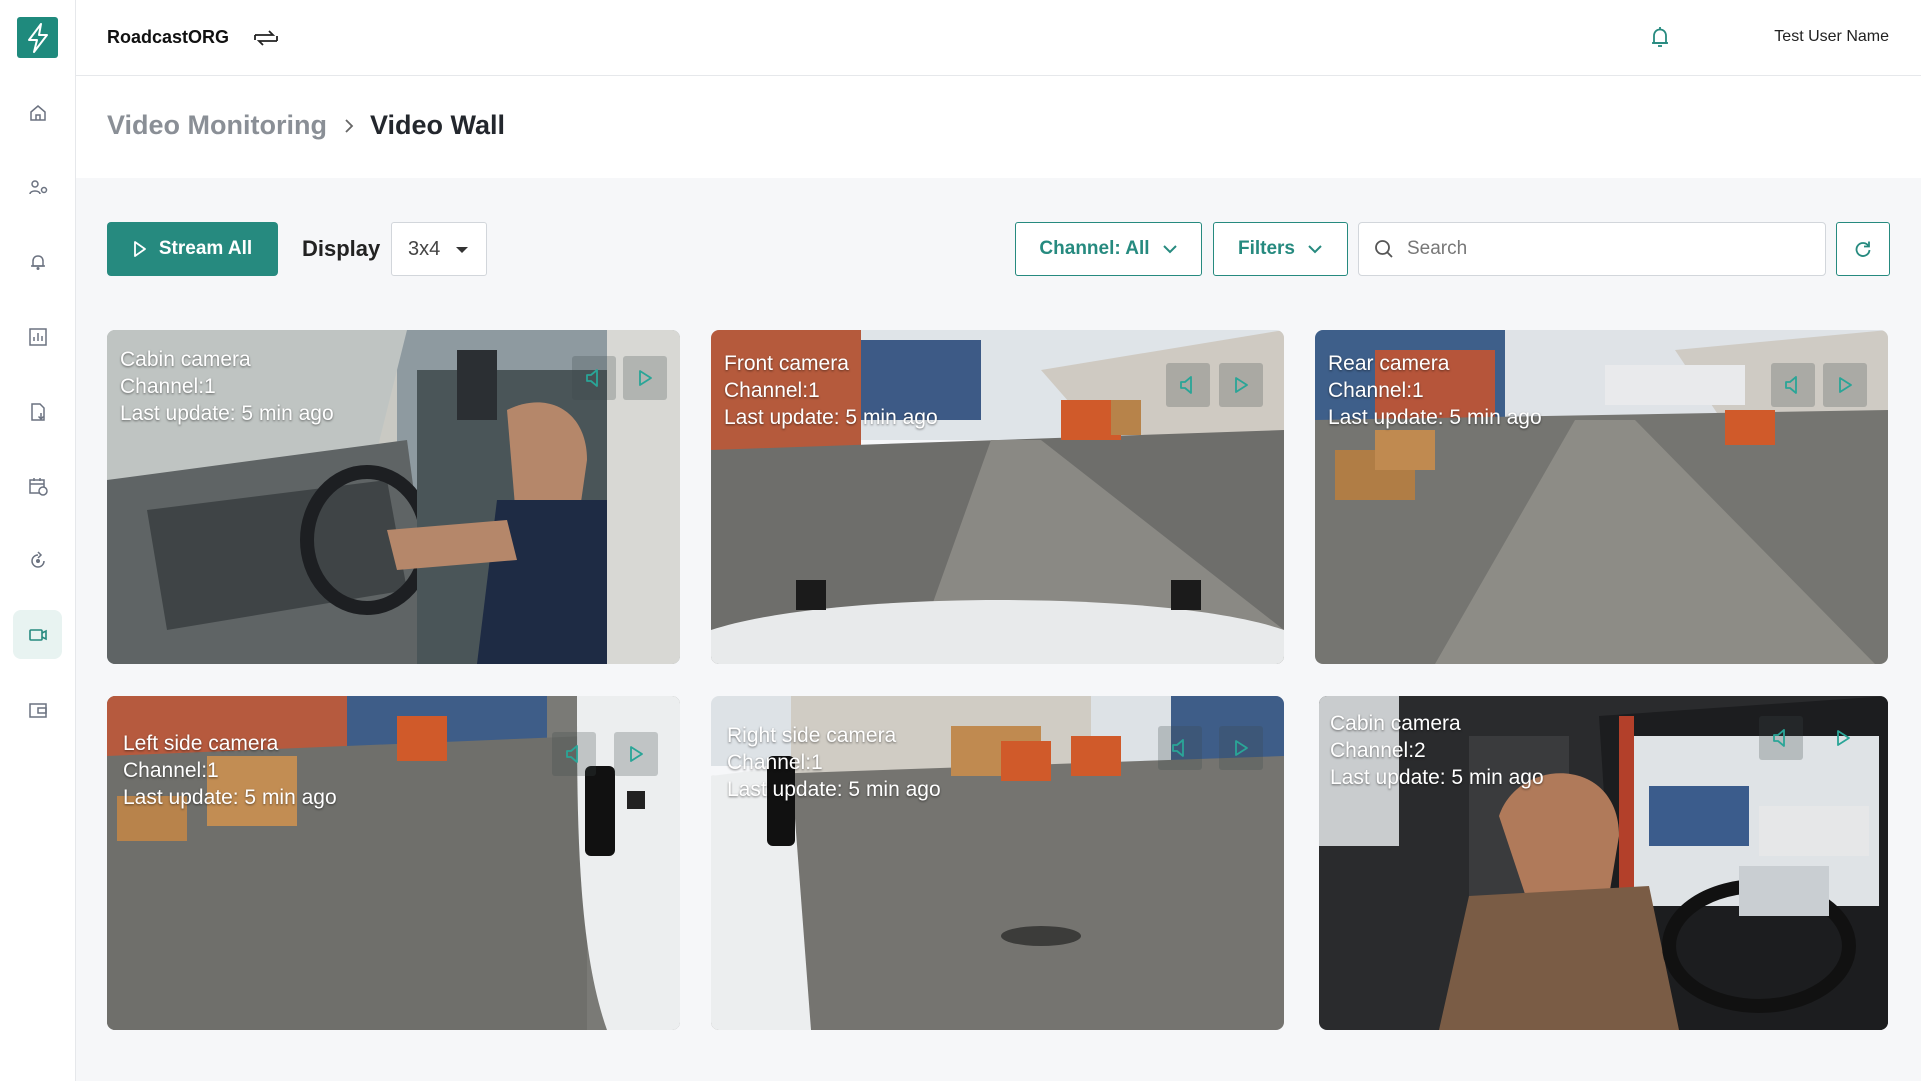 This screenshot has width=1921, height=1081. Describe the element at coordinates (1389, 363) in the screenshot. I see `camera-name: Rear camera` at that location.